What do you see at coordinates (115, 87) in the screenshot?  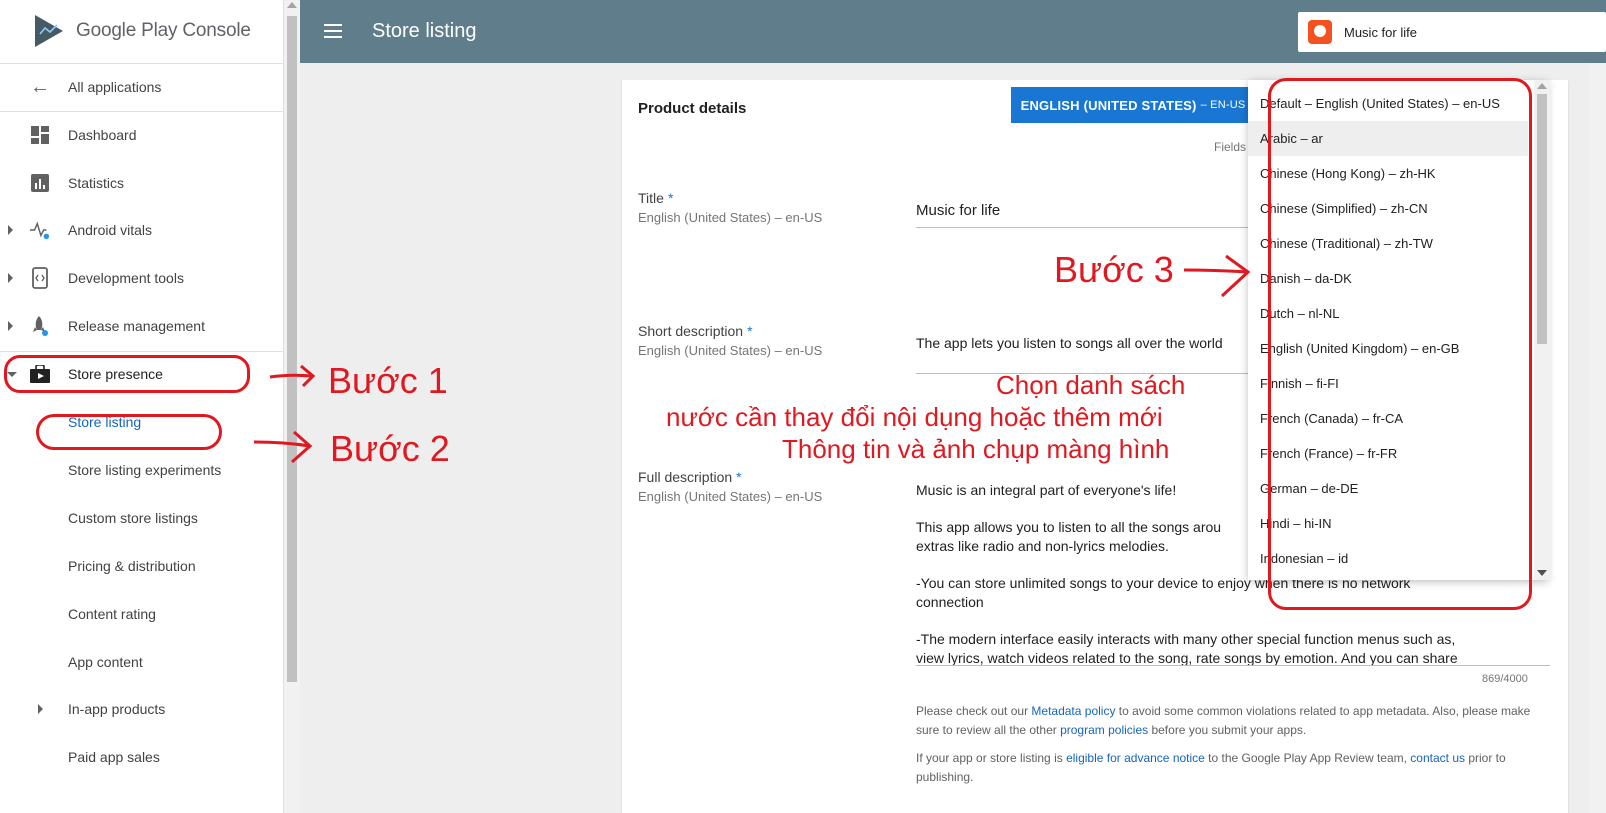 I see `sidebar-item-label: All applications` at bounding box center [115, 87].